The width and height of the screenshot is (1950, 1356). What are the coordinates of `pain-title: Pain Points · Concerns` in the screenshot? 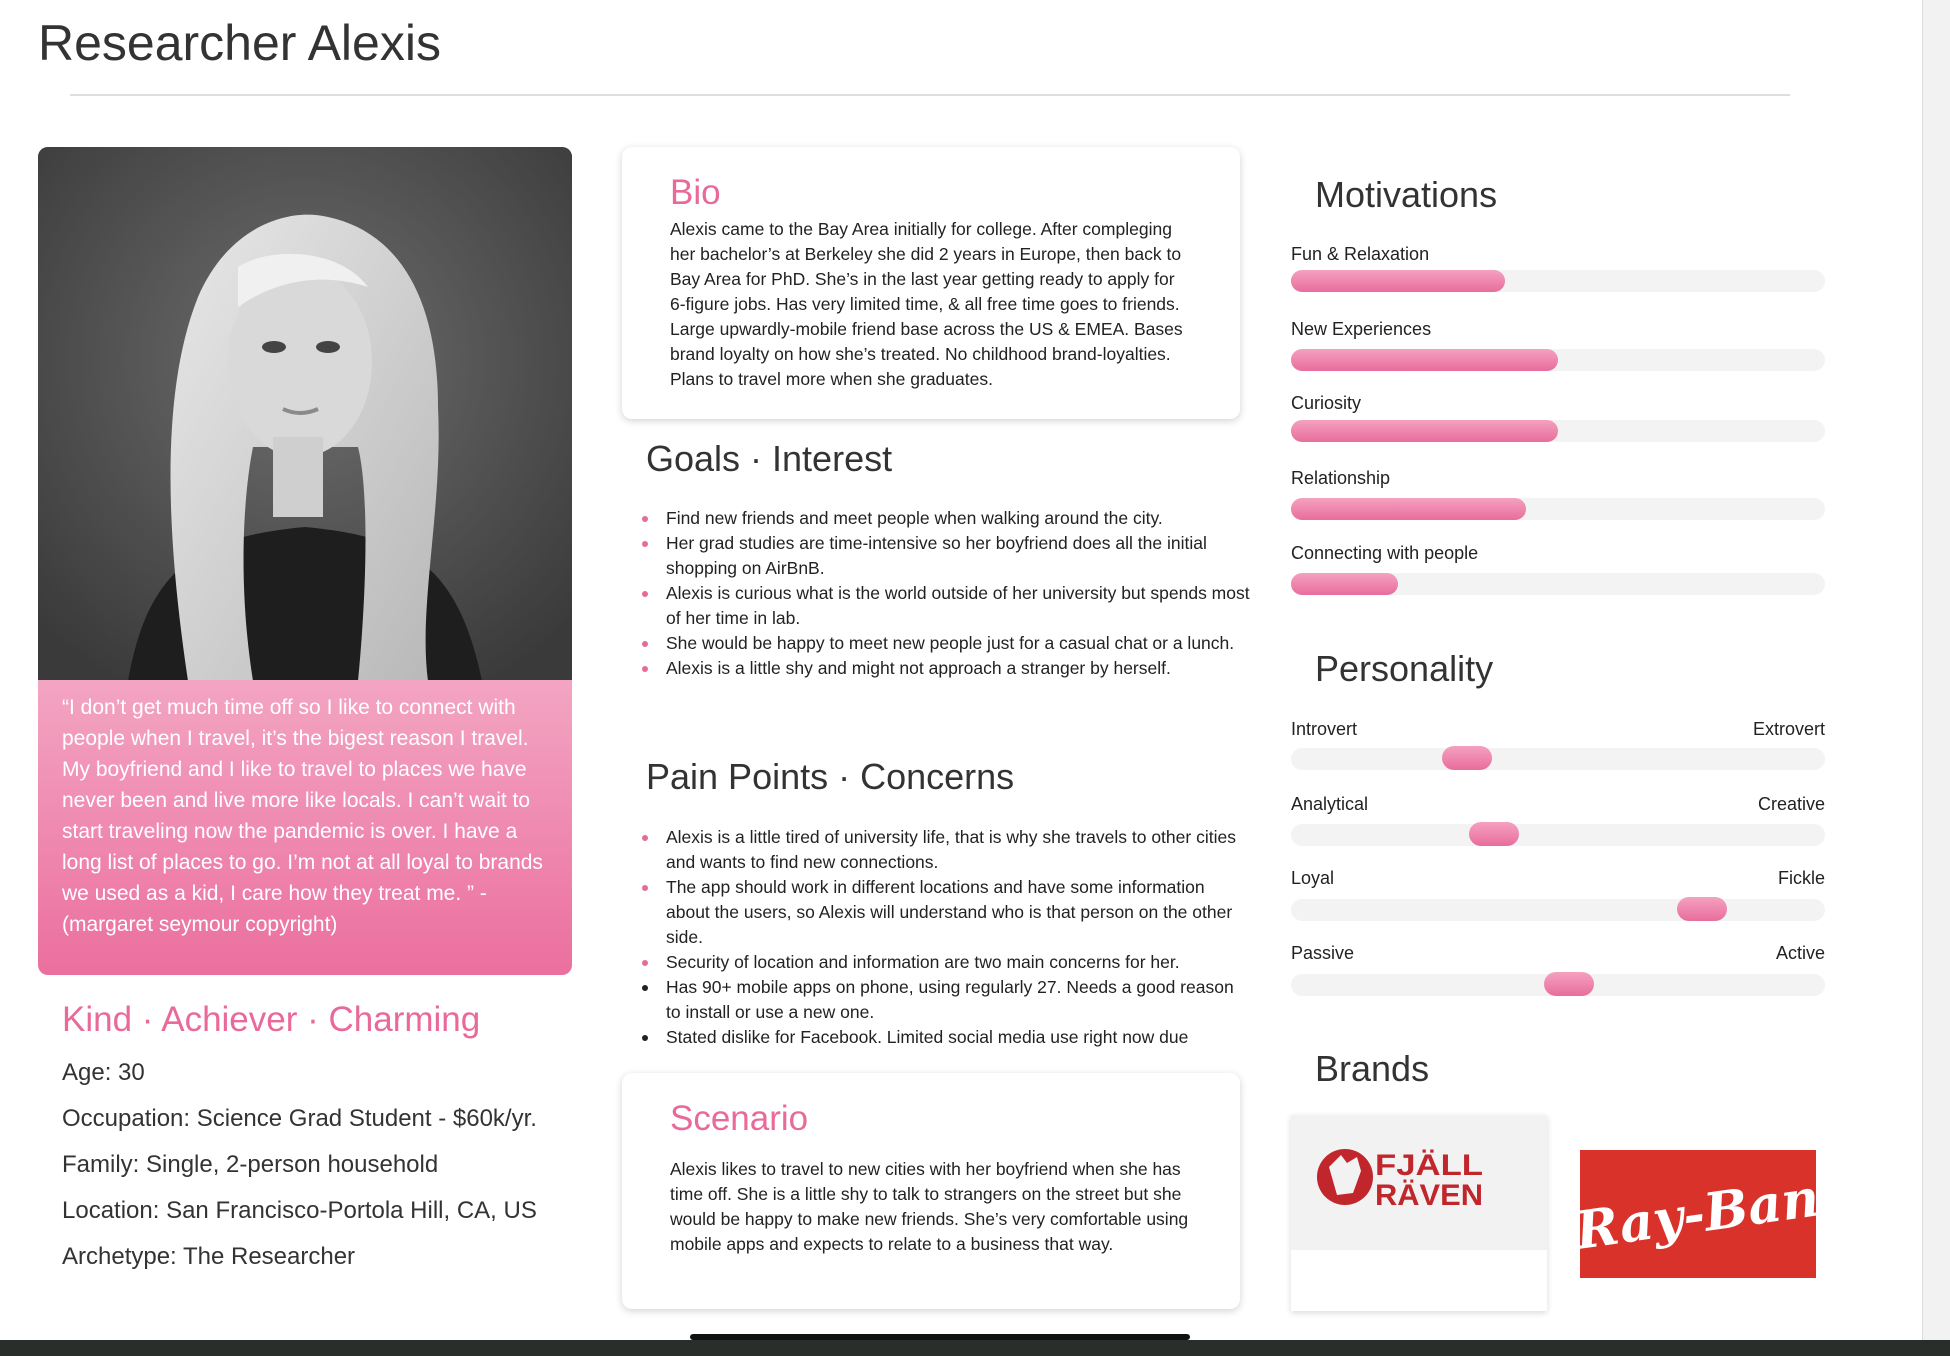 It's located at (830, 776).